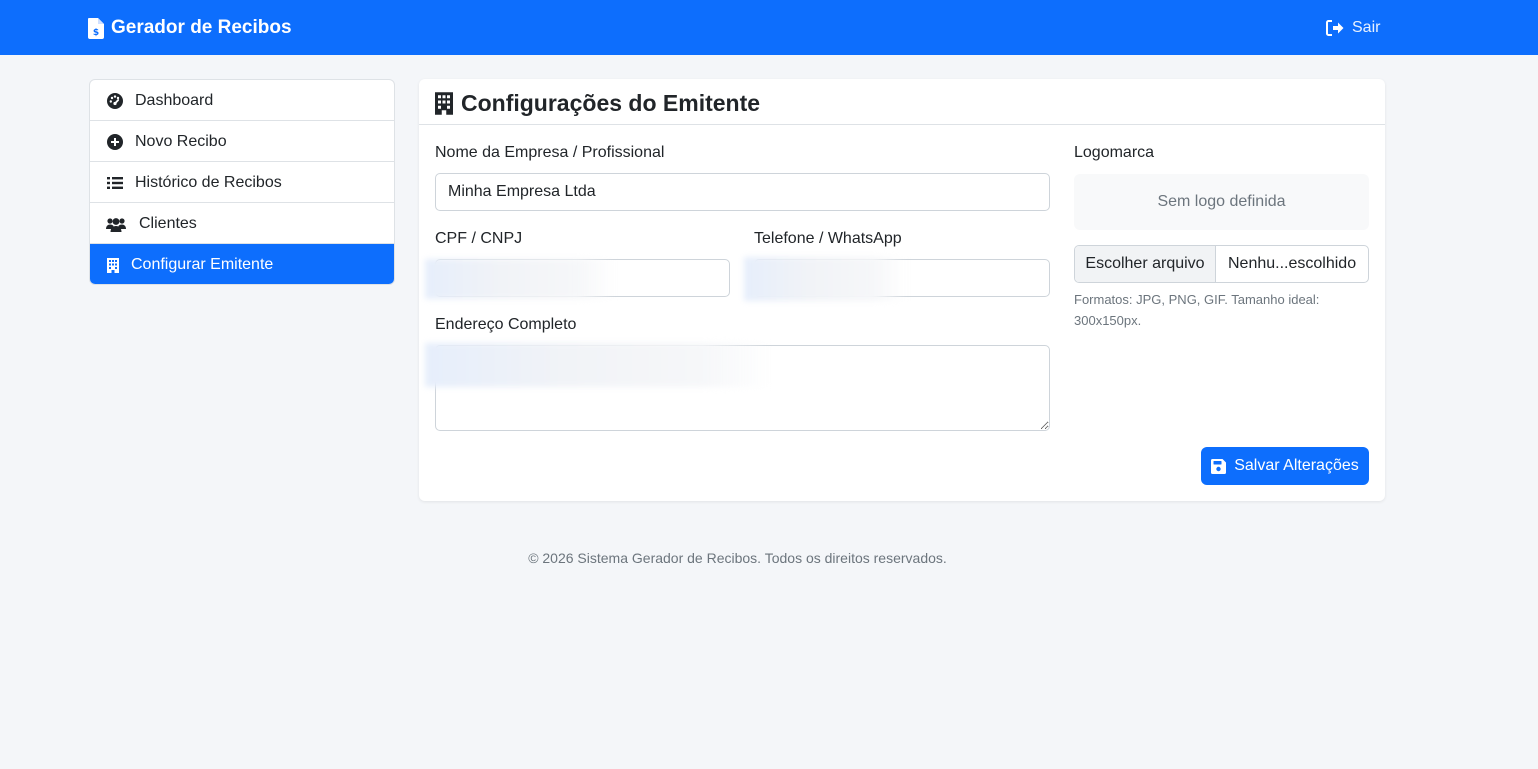 Image resolution: width=1538 pixels, height=769 pixels. What do you see at coordinates (1145, 264) in the screenshot?
I see `choose-file-button: Escolher arquivo` at bounding box center [1145, 264].